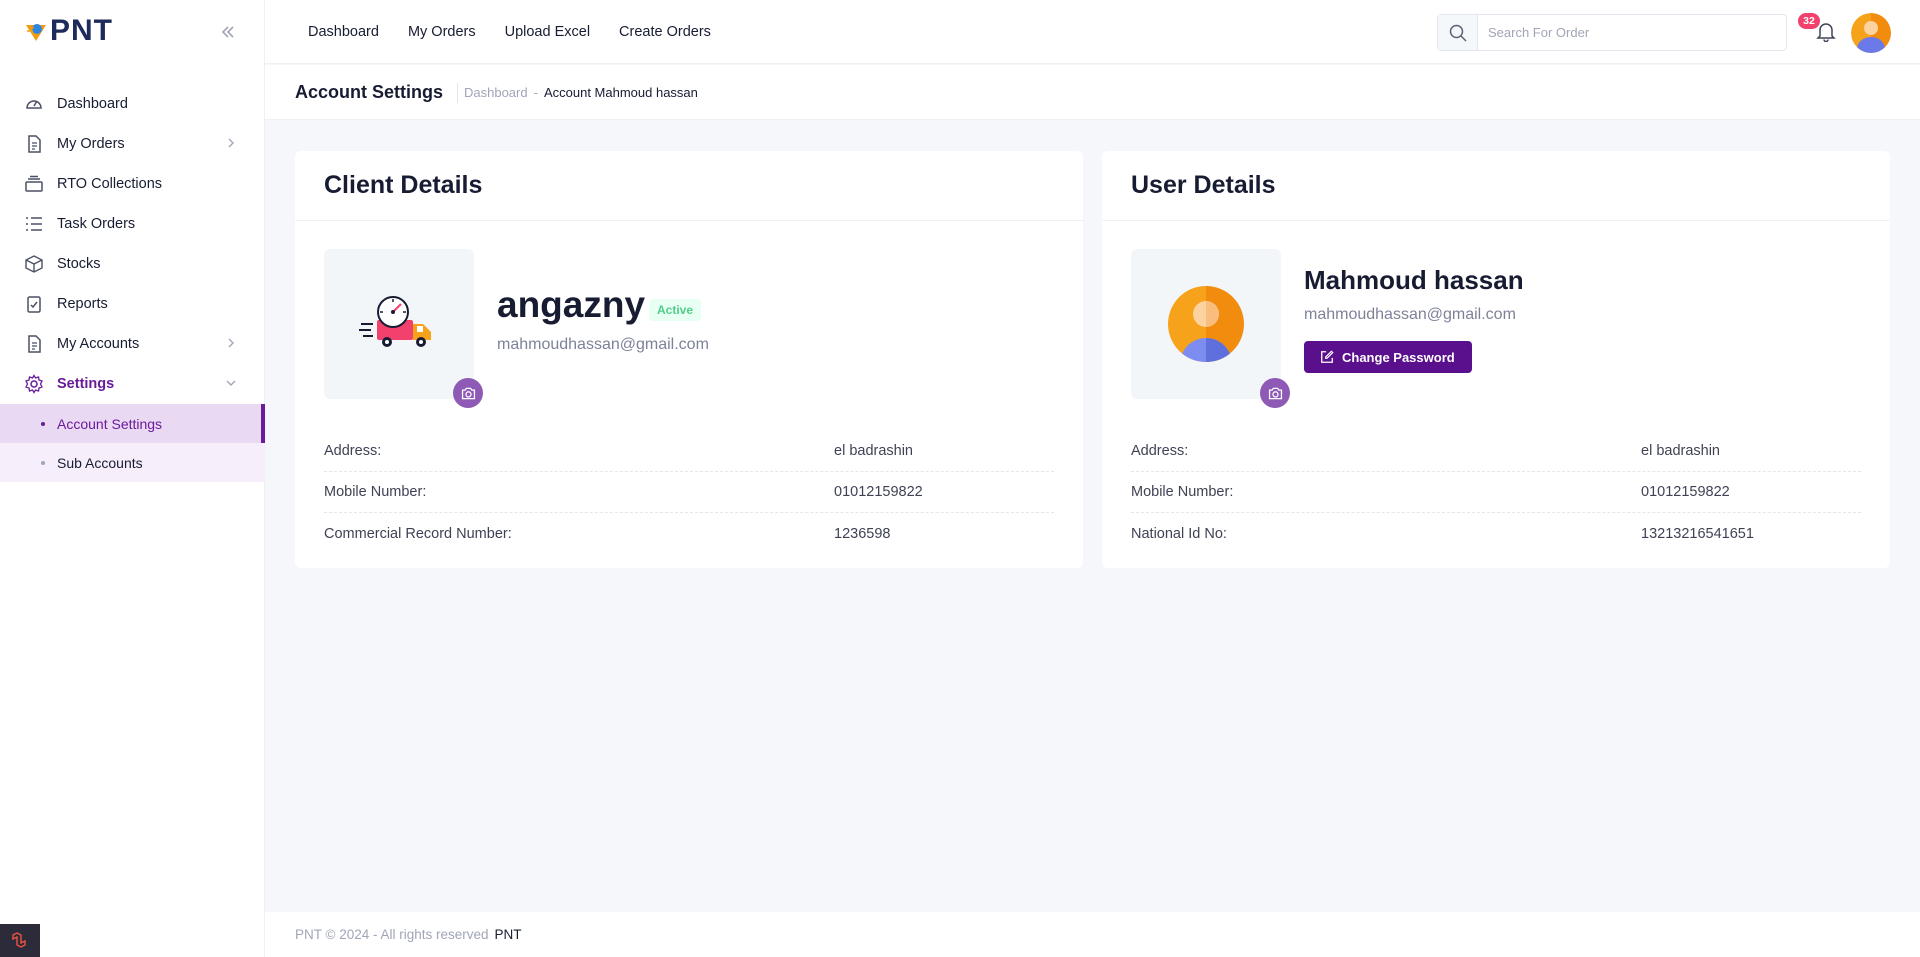 The image size is (1920, 957). Describe the element at coordinates (82, 304) in the screenshot. I see `sidebar-item-label: Reports` at that location.